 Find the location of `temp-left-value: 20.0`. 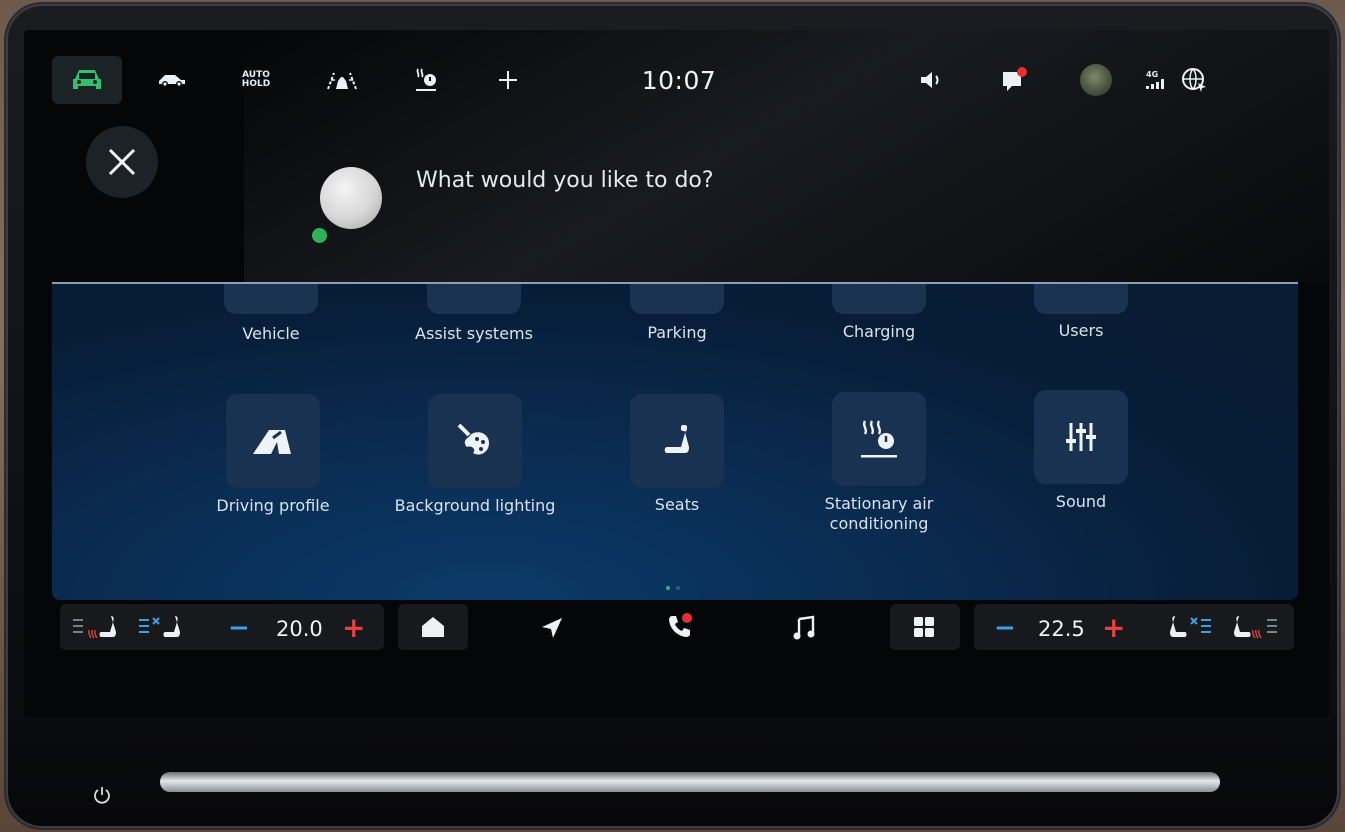

temp-left-value: 20.0 is located at coordinates (299, 629).